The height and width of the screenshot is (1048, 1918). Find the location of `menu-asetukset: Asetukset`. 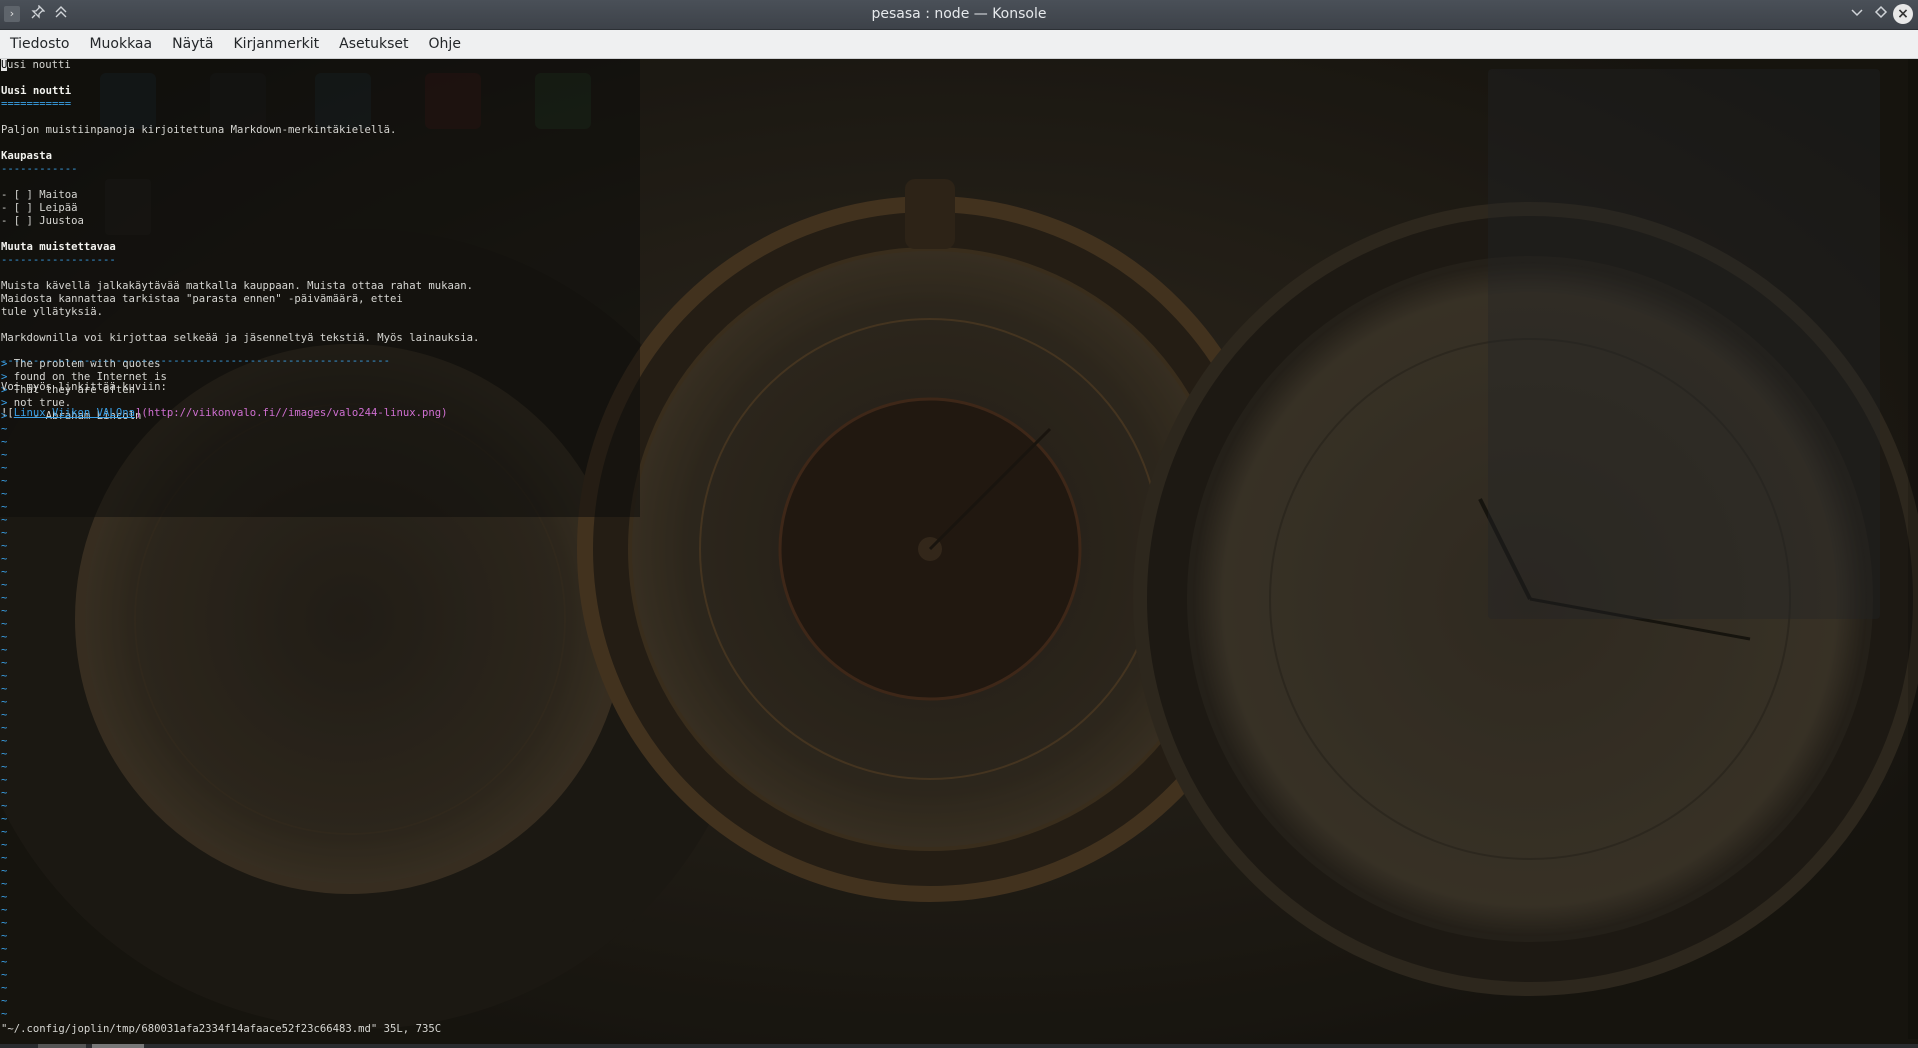

menu-asetukset: Asetukset is located at coordinates (373, 44).